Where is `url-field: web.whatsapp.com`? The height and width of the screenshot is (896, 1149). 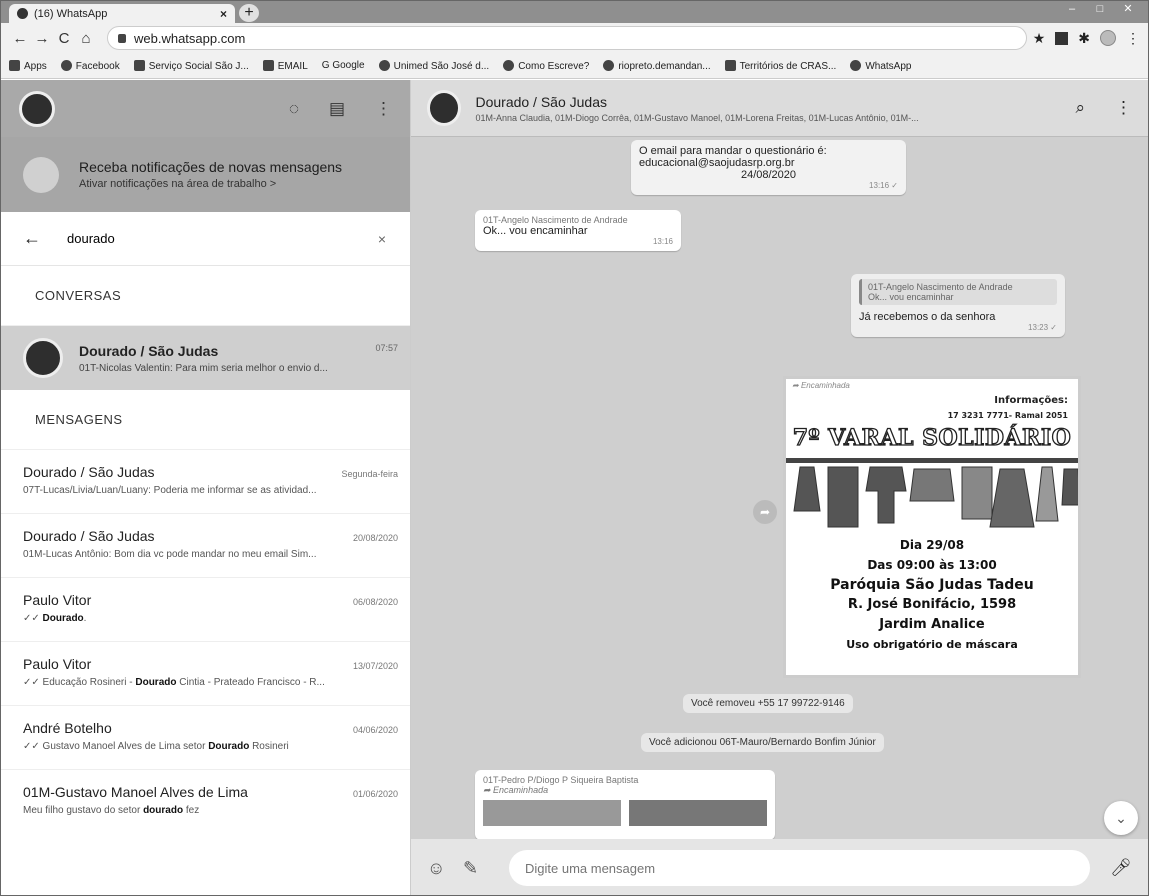 url-field: web.whatsapp.com is located at coordinates (567, 38).